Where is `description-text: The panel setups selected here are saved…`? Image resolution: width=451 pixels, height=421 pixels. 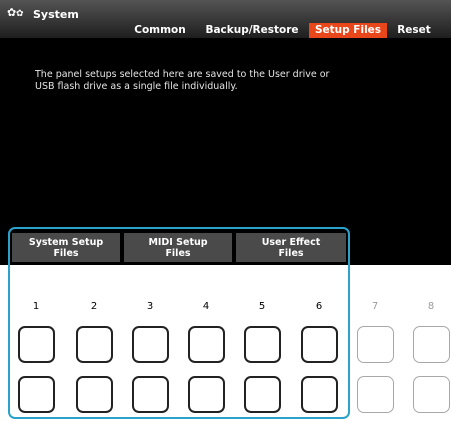 description-text: The panel setups selected here are saved… is located at coordinates (182, 80).